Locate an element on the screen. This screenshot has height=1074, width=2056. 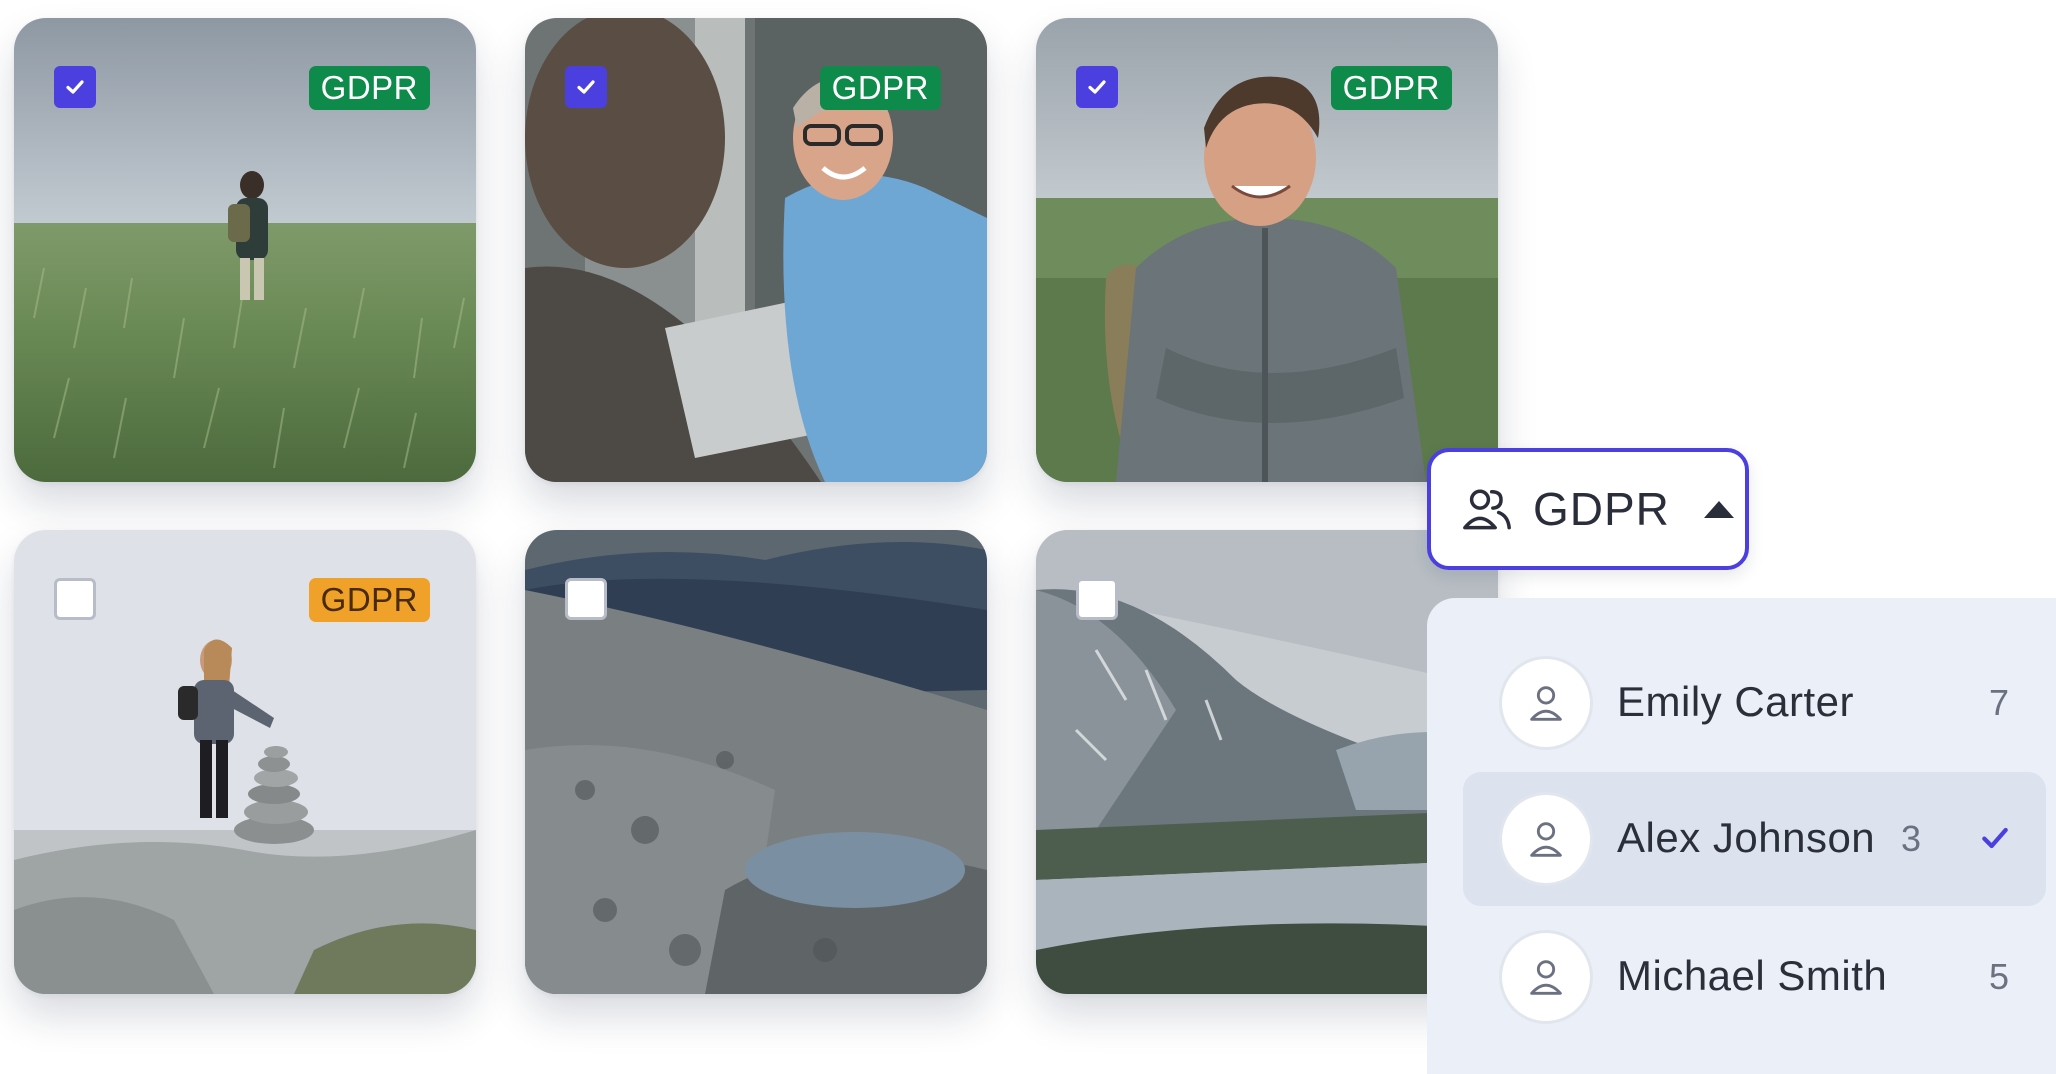
selected-check-icon is located at coordinates (1995, 838).